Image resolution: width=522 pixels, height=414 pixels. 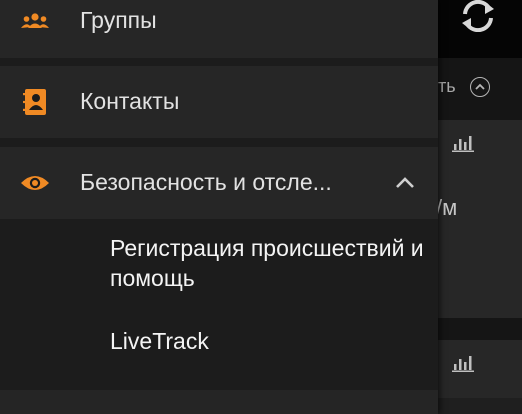 I want to click on sync-icon, so click(x=478, y=16).